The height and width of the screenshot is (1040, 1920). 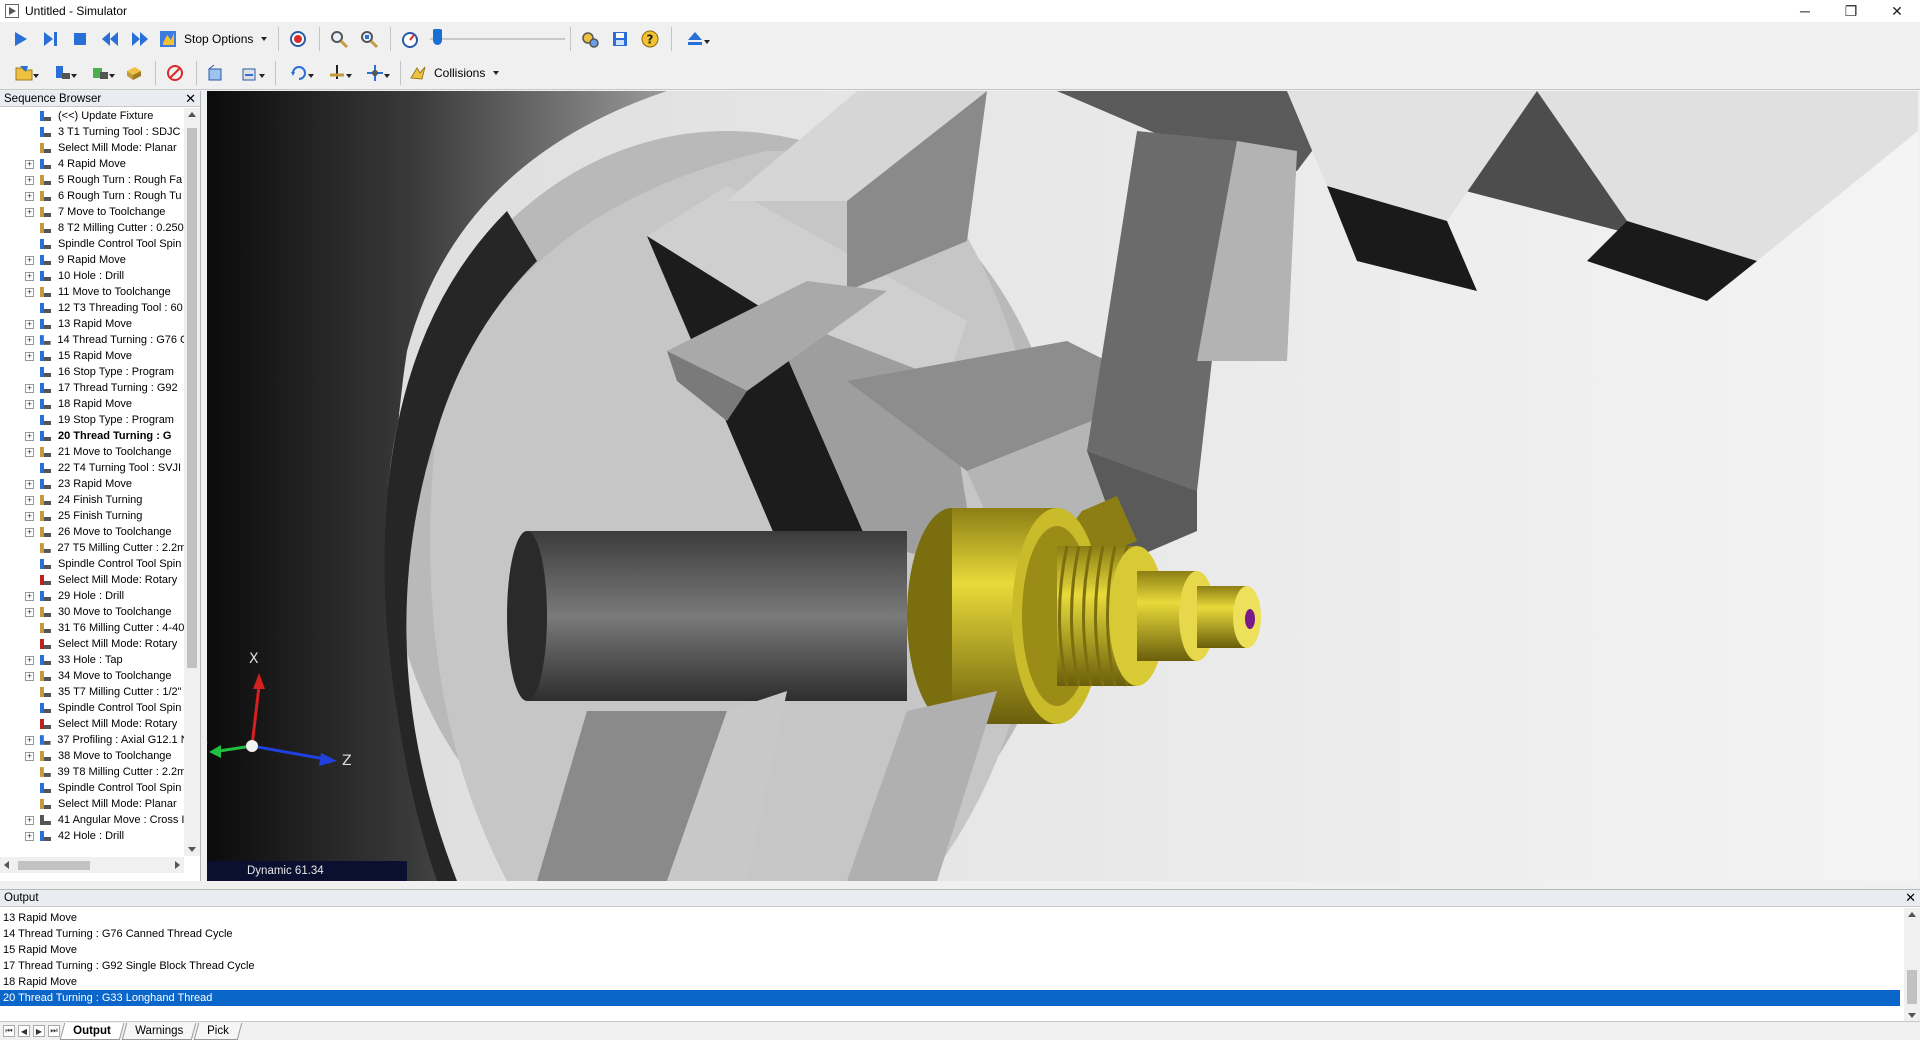 I want to click on tree-item: +11 Move to Toolchange, so click(x=92, y=292).